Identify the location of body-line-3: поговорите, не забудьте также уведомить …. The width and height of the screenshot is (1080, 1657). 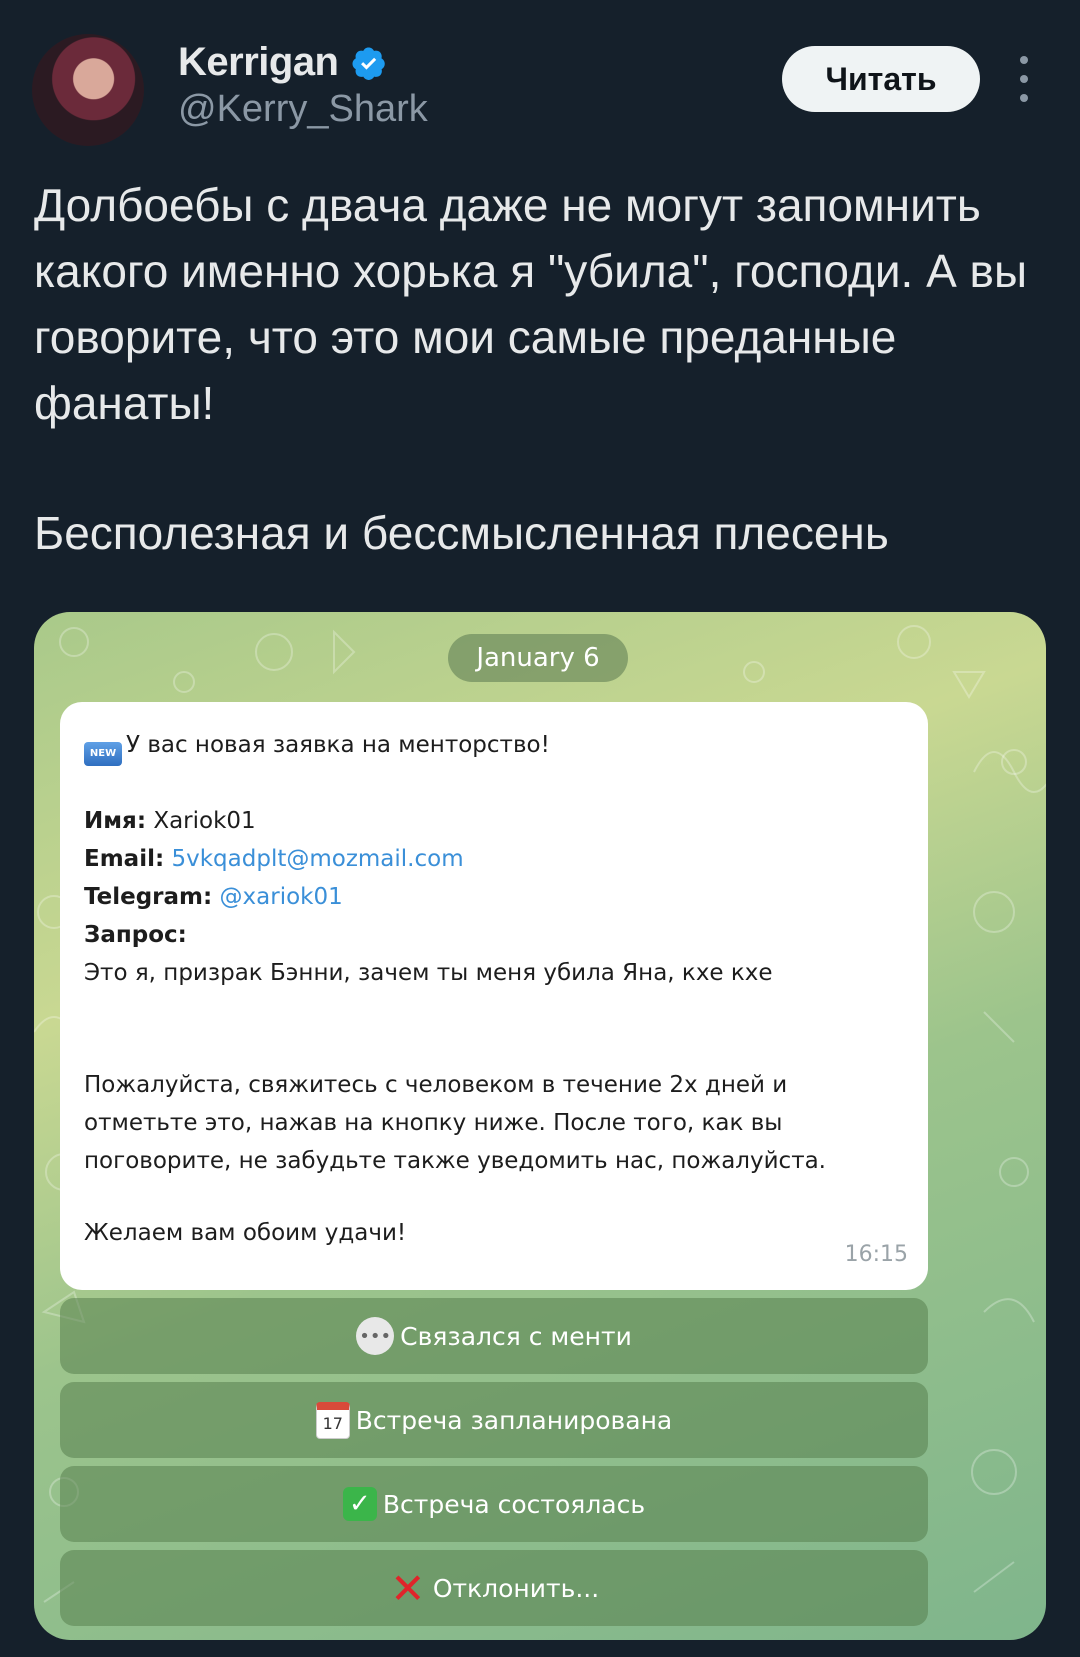
(455, 1161).